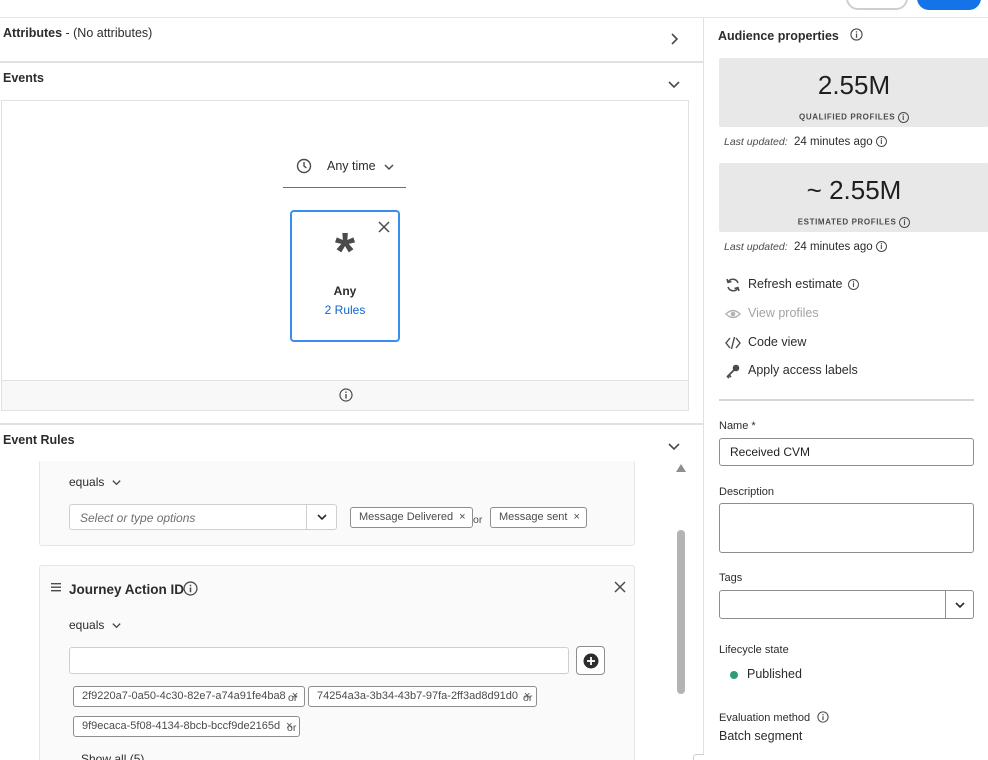  Describe the element at coordinates (754, 650) in the screenshot. I see `lifecycle-label: Lifecycle state` at that location.